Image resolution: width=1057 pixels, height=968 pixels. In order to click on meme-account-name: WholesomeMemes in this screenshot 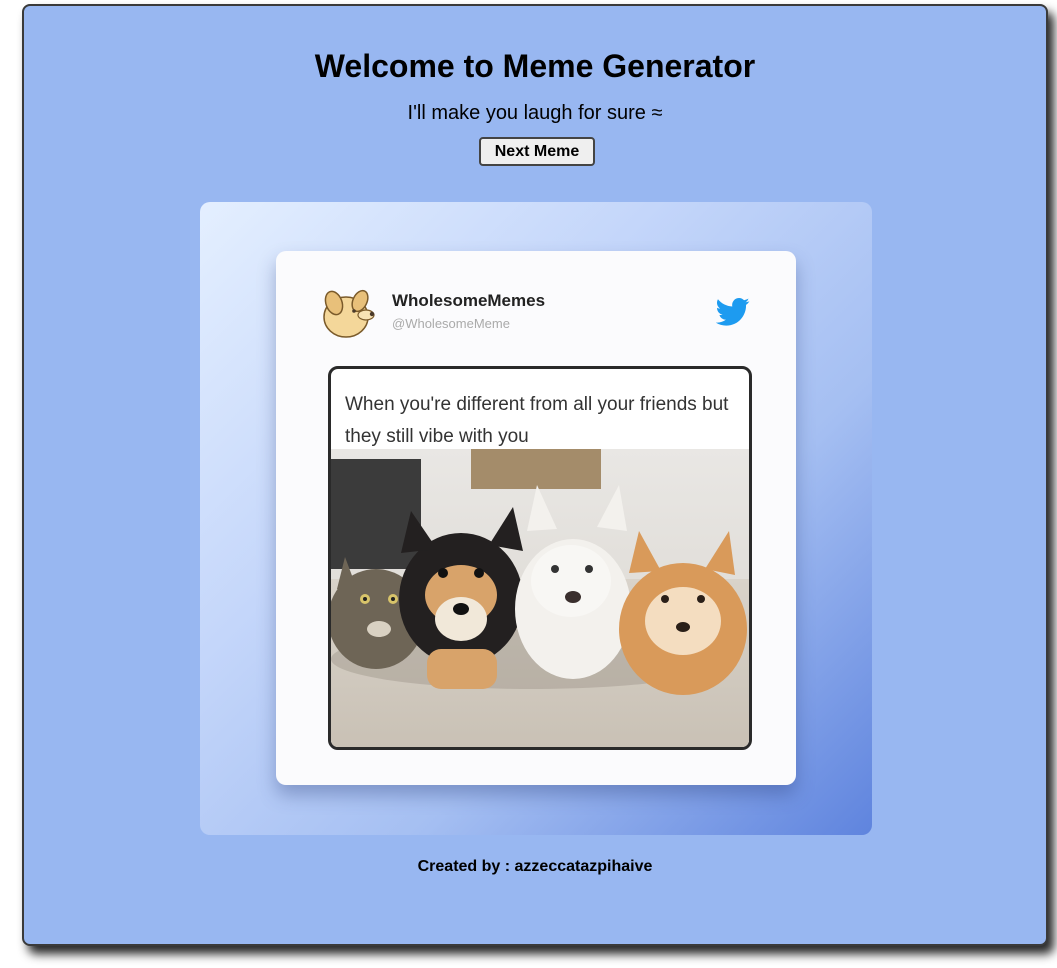, I will do `click(469, 300)`.